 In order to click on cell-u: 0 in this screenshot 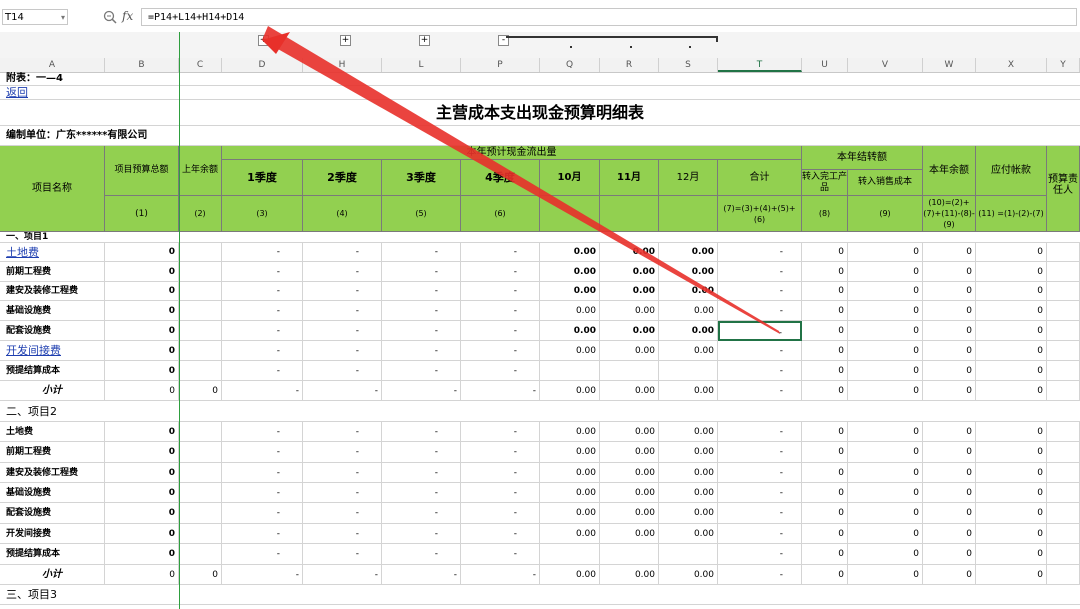, I will do `click(825, 554)`.